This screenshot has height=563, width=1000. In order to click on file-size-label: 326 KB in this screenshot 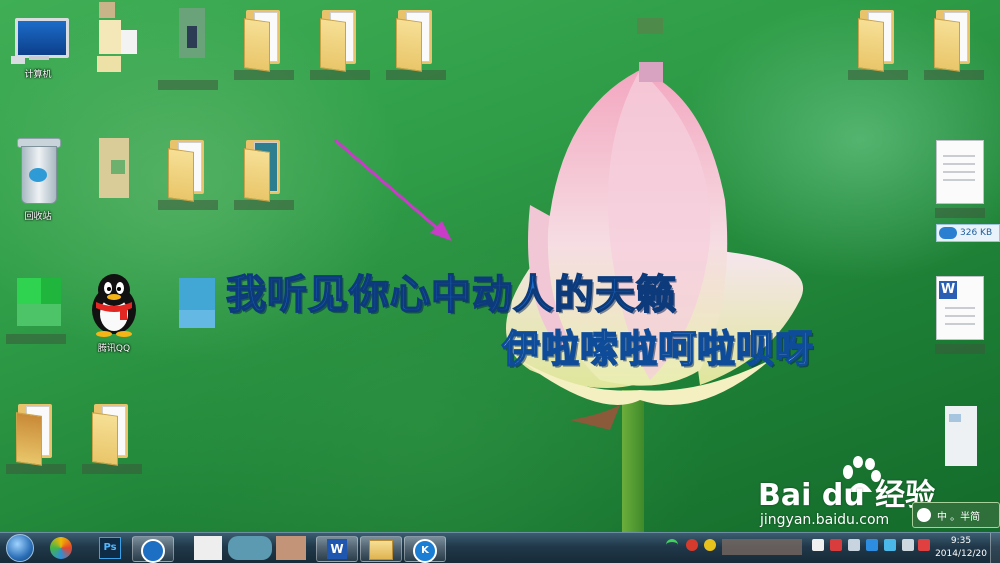, I will do `click(976, 233)`.